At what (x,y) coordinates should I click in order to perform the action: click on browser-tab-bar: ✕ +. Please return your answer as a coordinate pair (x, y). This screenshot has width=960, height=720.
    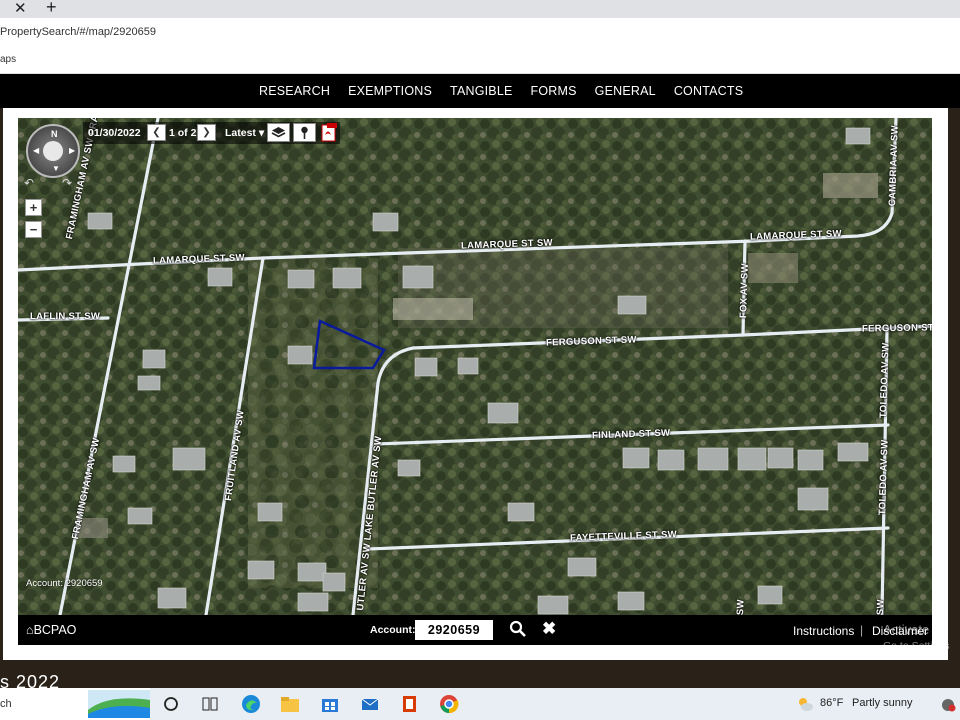
    Looking at the image, I should click on (480, 9).